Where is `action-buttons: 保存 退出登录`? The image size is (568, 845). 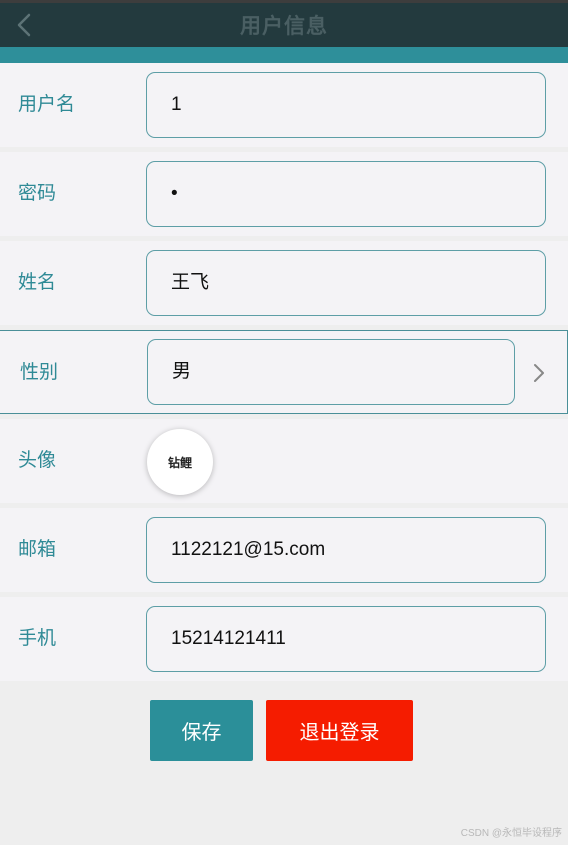
action-buttons: 保存 退出登录 is located at coordinates (284, 731).